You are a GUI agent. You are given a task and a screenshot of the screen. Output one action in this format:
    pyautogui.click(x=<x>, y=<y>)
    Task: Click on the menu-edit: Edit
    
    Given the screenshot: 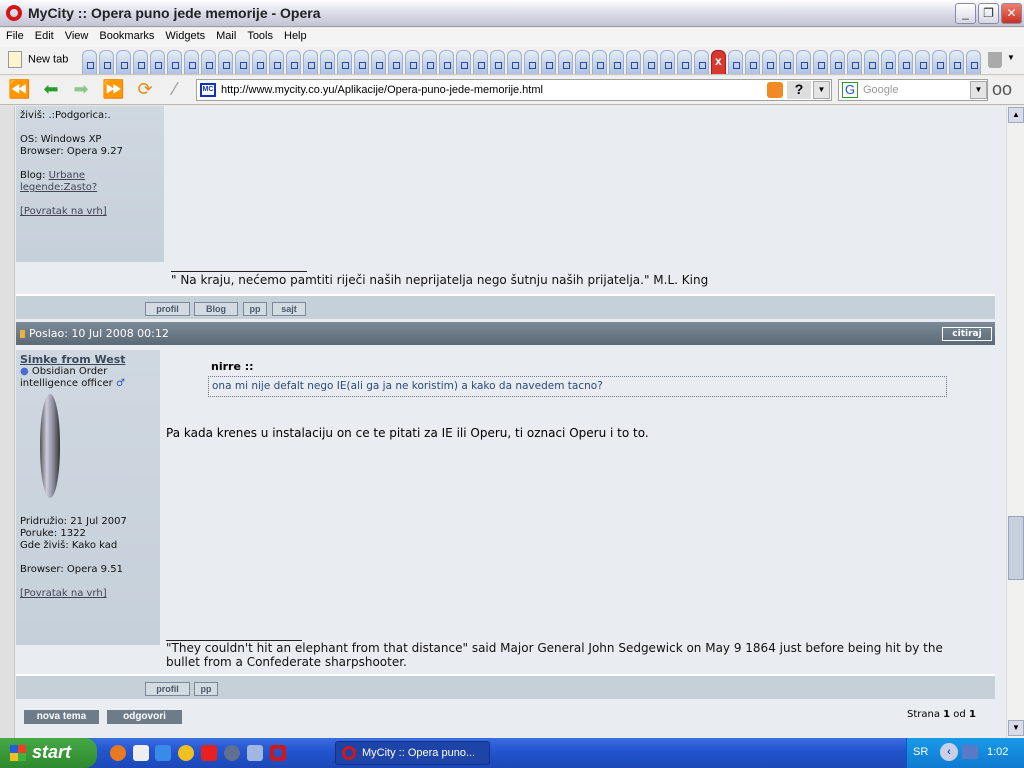 What is the action you would take?
    pyautogui.click(x=44, y=35)
    